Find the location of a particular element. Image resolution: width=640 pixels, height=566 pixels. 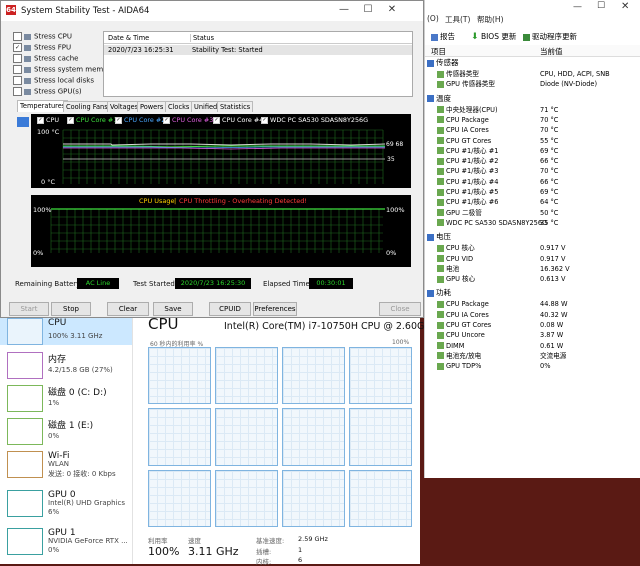

sensor-row: 传感器类型 CPU, HDD, ACPI, SNB is located at coordinates (532, 74).